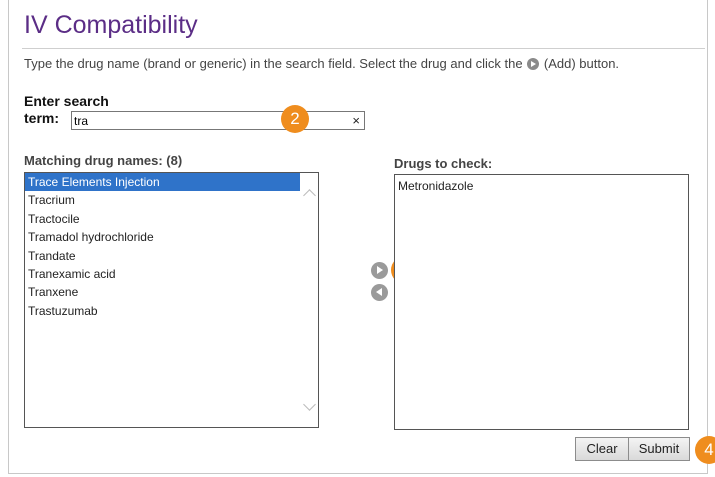 The image size is (715, 477). Describe the element at coordinates (533, 64) in the screenshot. I see `add-icon-inline` at that location.